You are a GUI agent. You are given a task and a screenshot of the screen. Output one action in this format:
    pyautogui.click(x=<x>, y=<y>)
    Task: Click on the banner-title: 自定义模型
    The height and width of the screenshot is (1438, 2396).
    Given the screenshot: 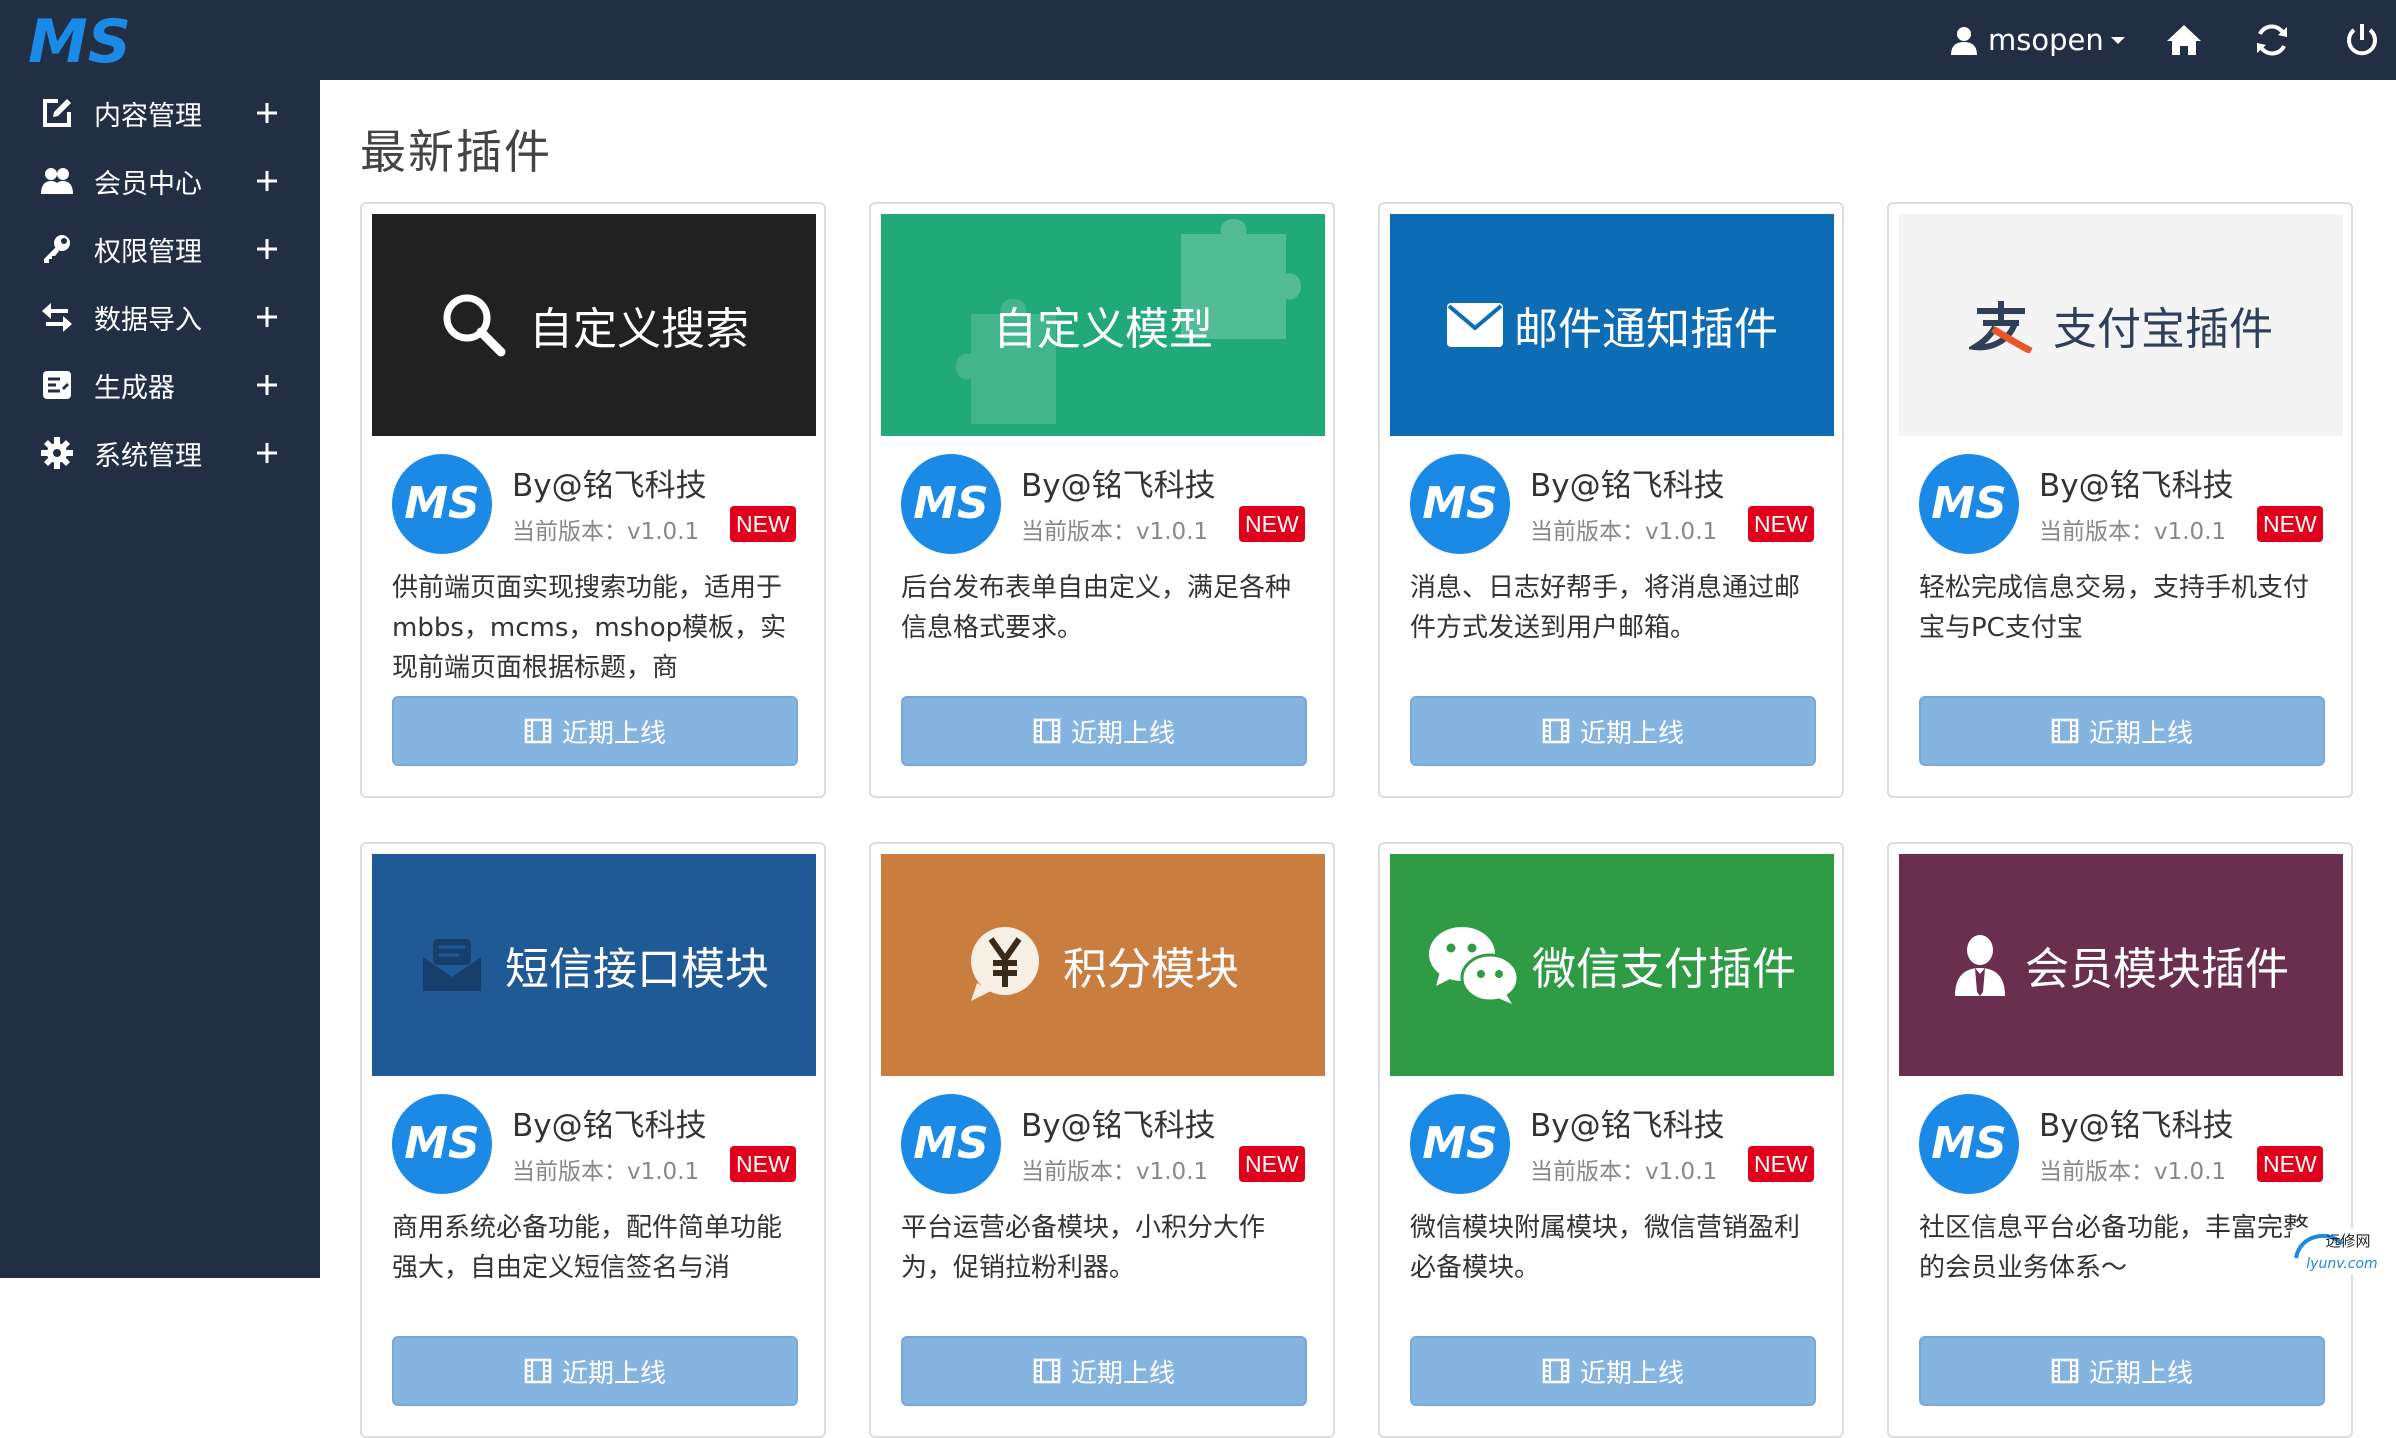 What is the action you would take?
    pyautogui.click(x=1103, y=329)
    